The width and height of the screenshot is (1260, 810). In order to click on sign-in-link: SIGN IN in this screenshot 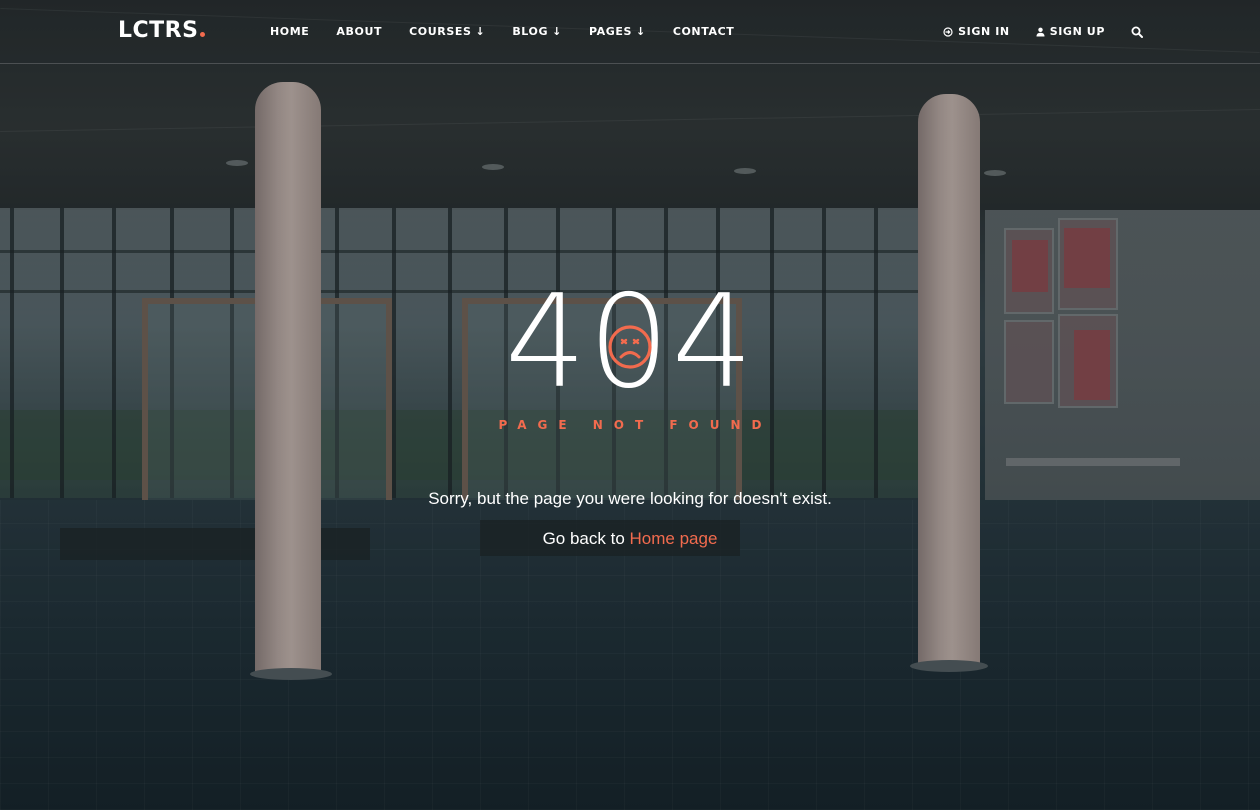, I will do `click(976, 31)`.